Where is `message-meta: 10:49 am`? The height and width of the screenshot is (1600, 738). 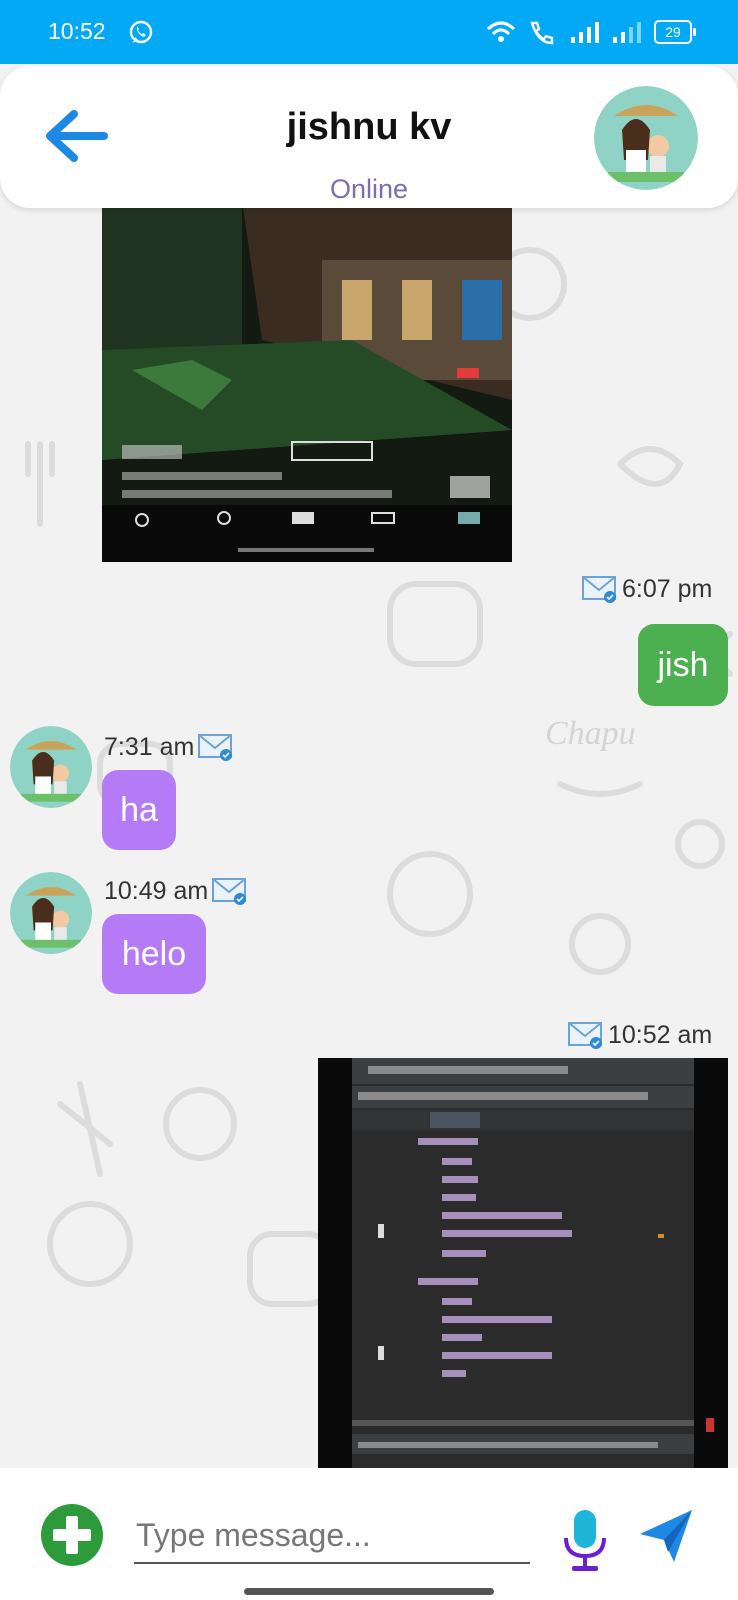 message-meta: 10:49 am is located at coordinates (176, 891).